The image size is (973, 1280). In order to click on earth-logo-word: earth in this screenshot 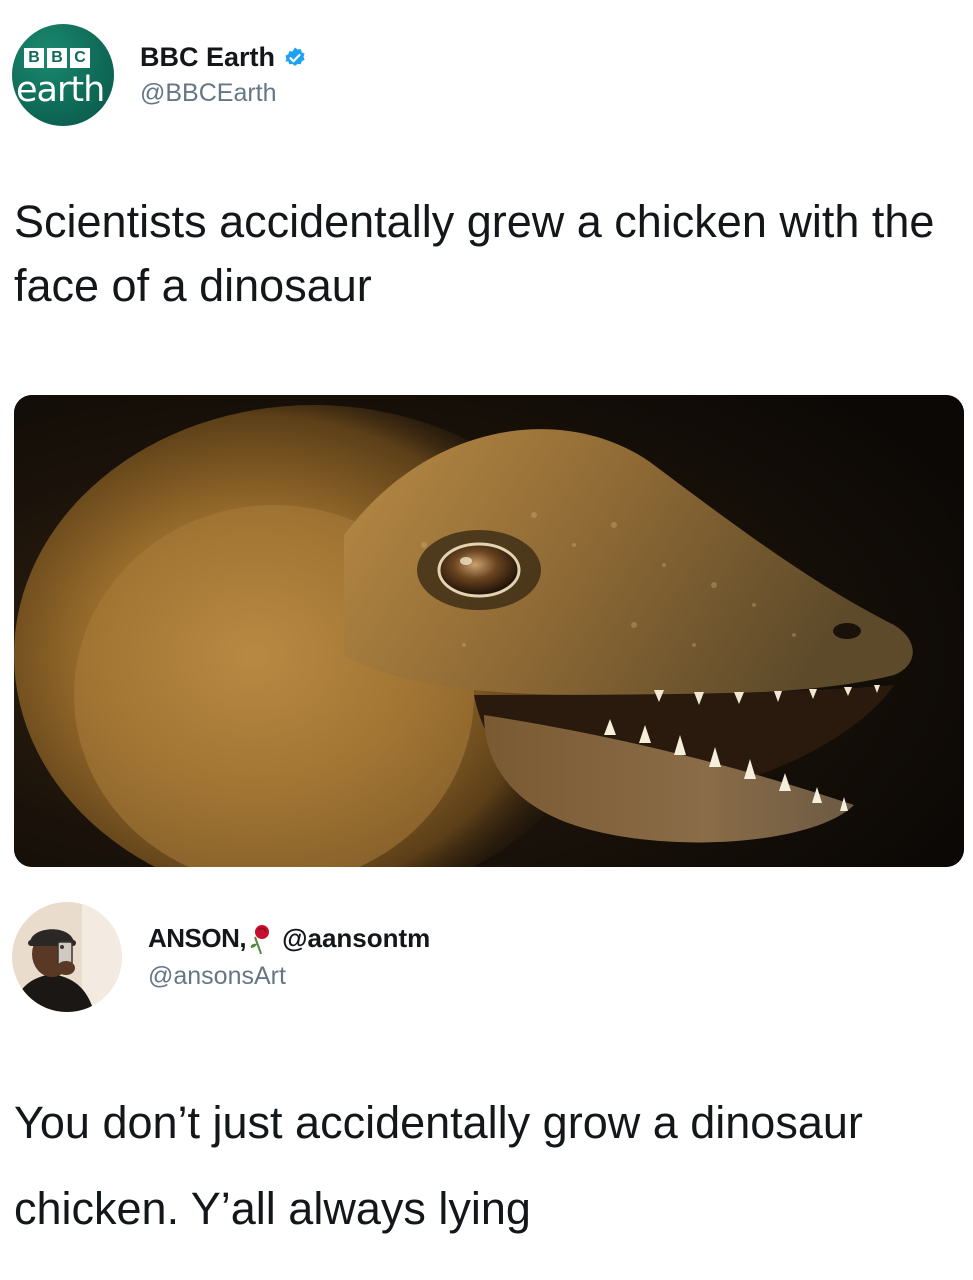, I will do `click(60, 90)`.